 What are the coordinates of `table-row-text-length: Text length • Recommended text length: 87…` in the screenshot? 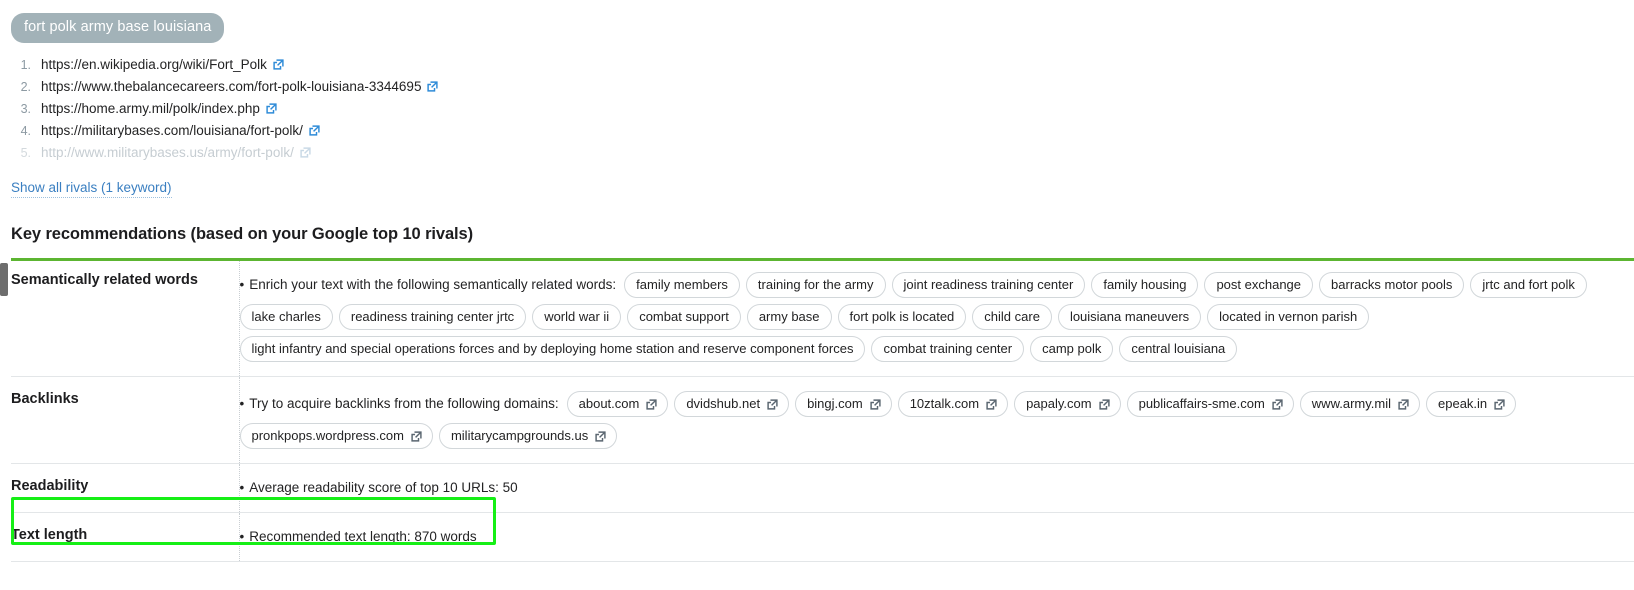 It's located at (822, 536).